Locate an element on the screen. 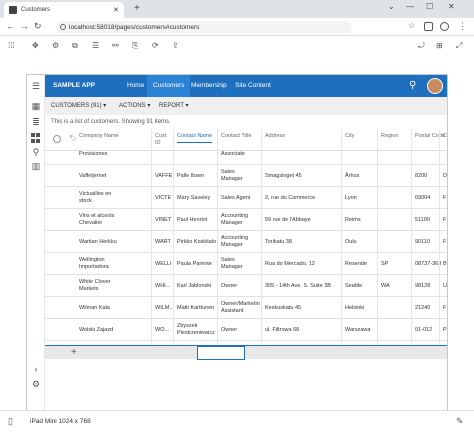 Image resolution: width=474 pixels, height=432 pixels. left-arrow-icon: ‹ is located at coordinates (36, 369).